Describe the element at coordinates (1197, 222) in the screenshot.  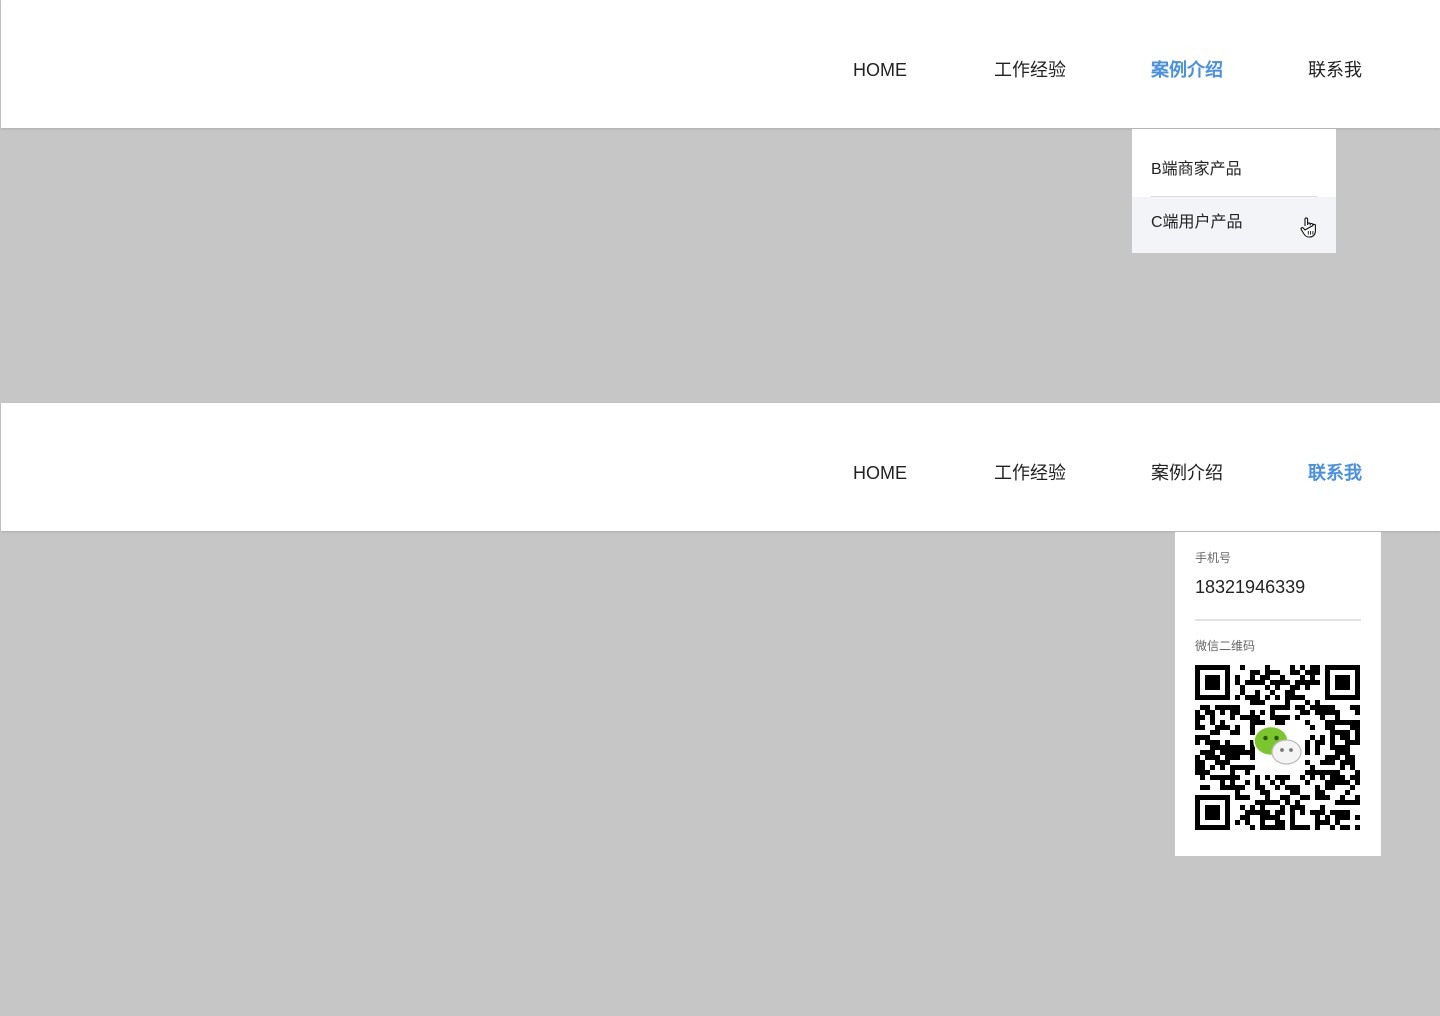
I see `dropdown-item-label: C端用户产品` at that location.